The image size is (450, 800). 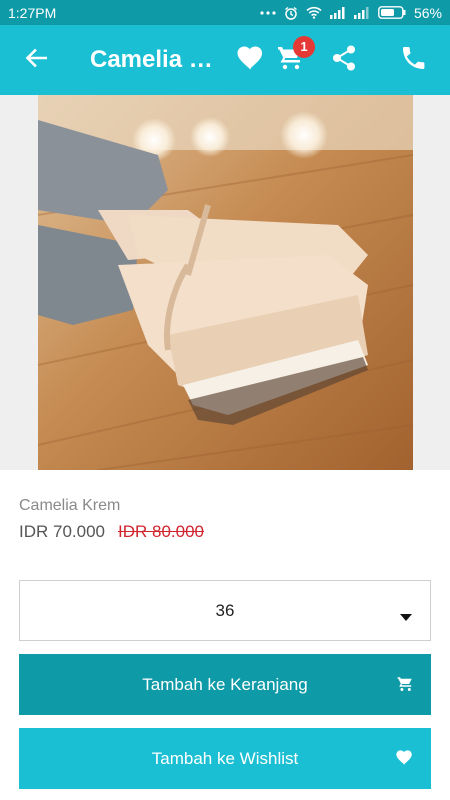 I want to click on more-icon, so click(x=268, y=13).